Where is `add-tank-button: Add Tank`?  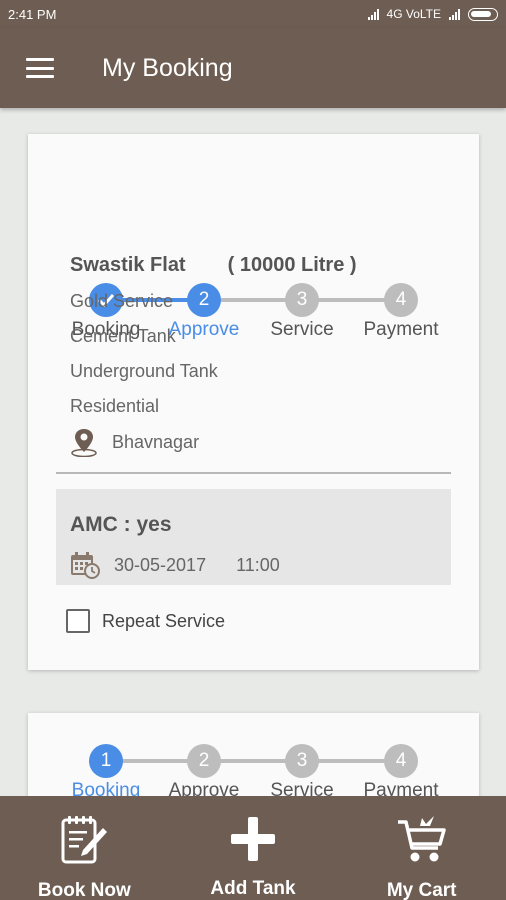
add-tank-button: Add Tank is located at coordinates (253, 848).